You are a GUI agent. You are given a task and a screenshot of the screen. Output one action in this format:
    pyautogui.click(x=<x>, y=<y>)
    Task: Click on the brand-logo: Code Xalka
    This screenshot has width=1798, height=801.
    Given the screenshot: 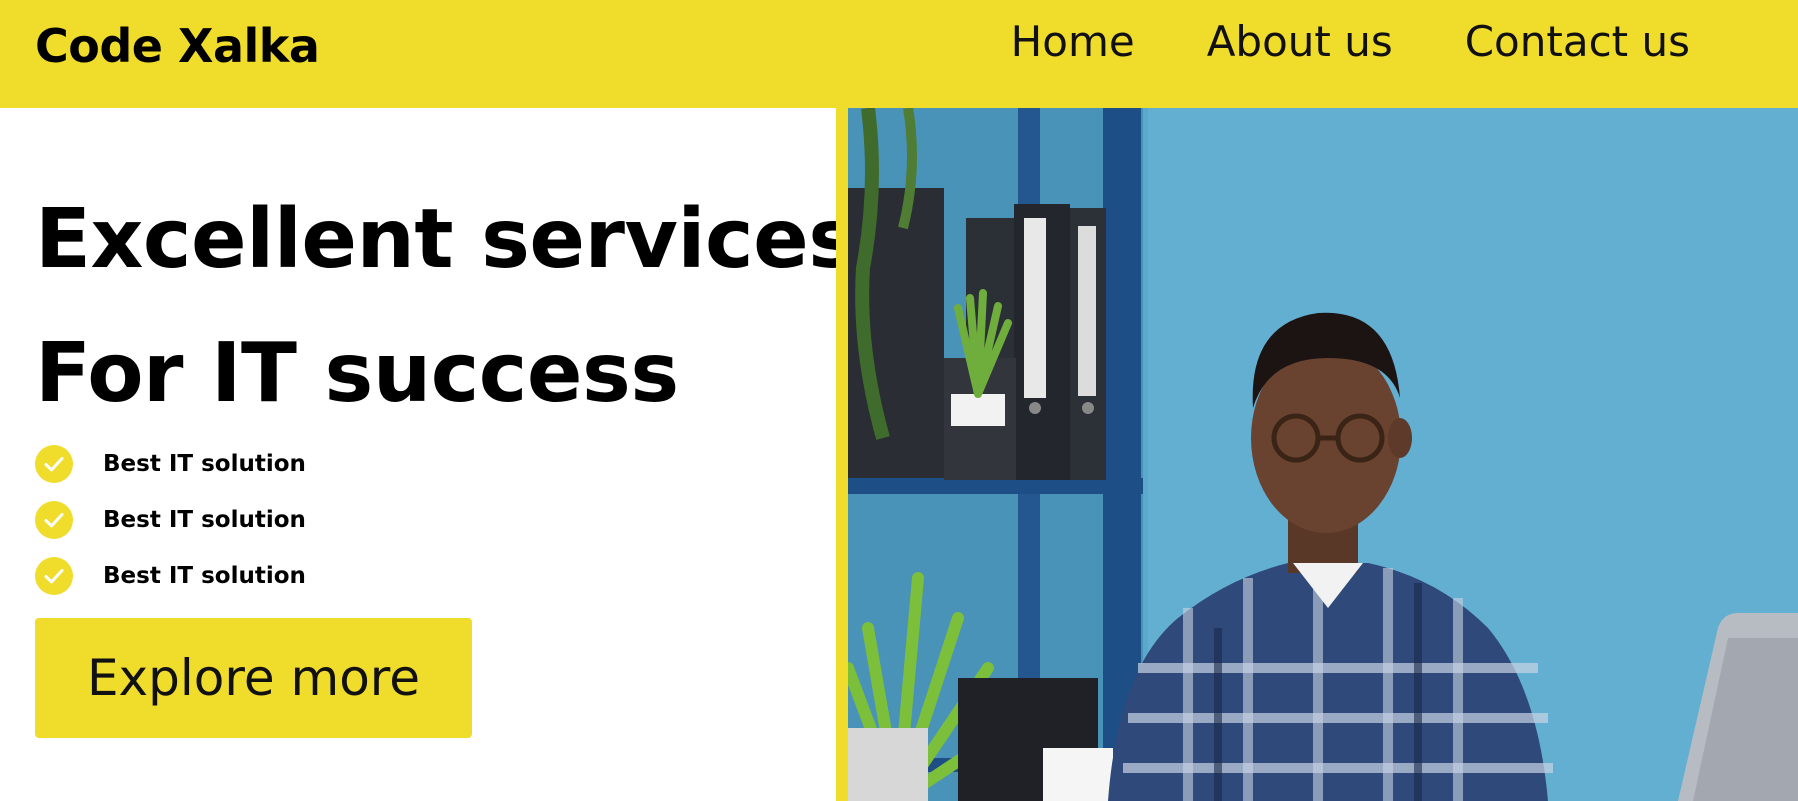 What is the action you would take?
    pyautogui.click(x=177, y=46)
    